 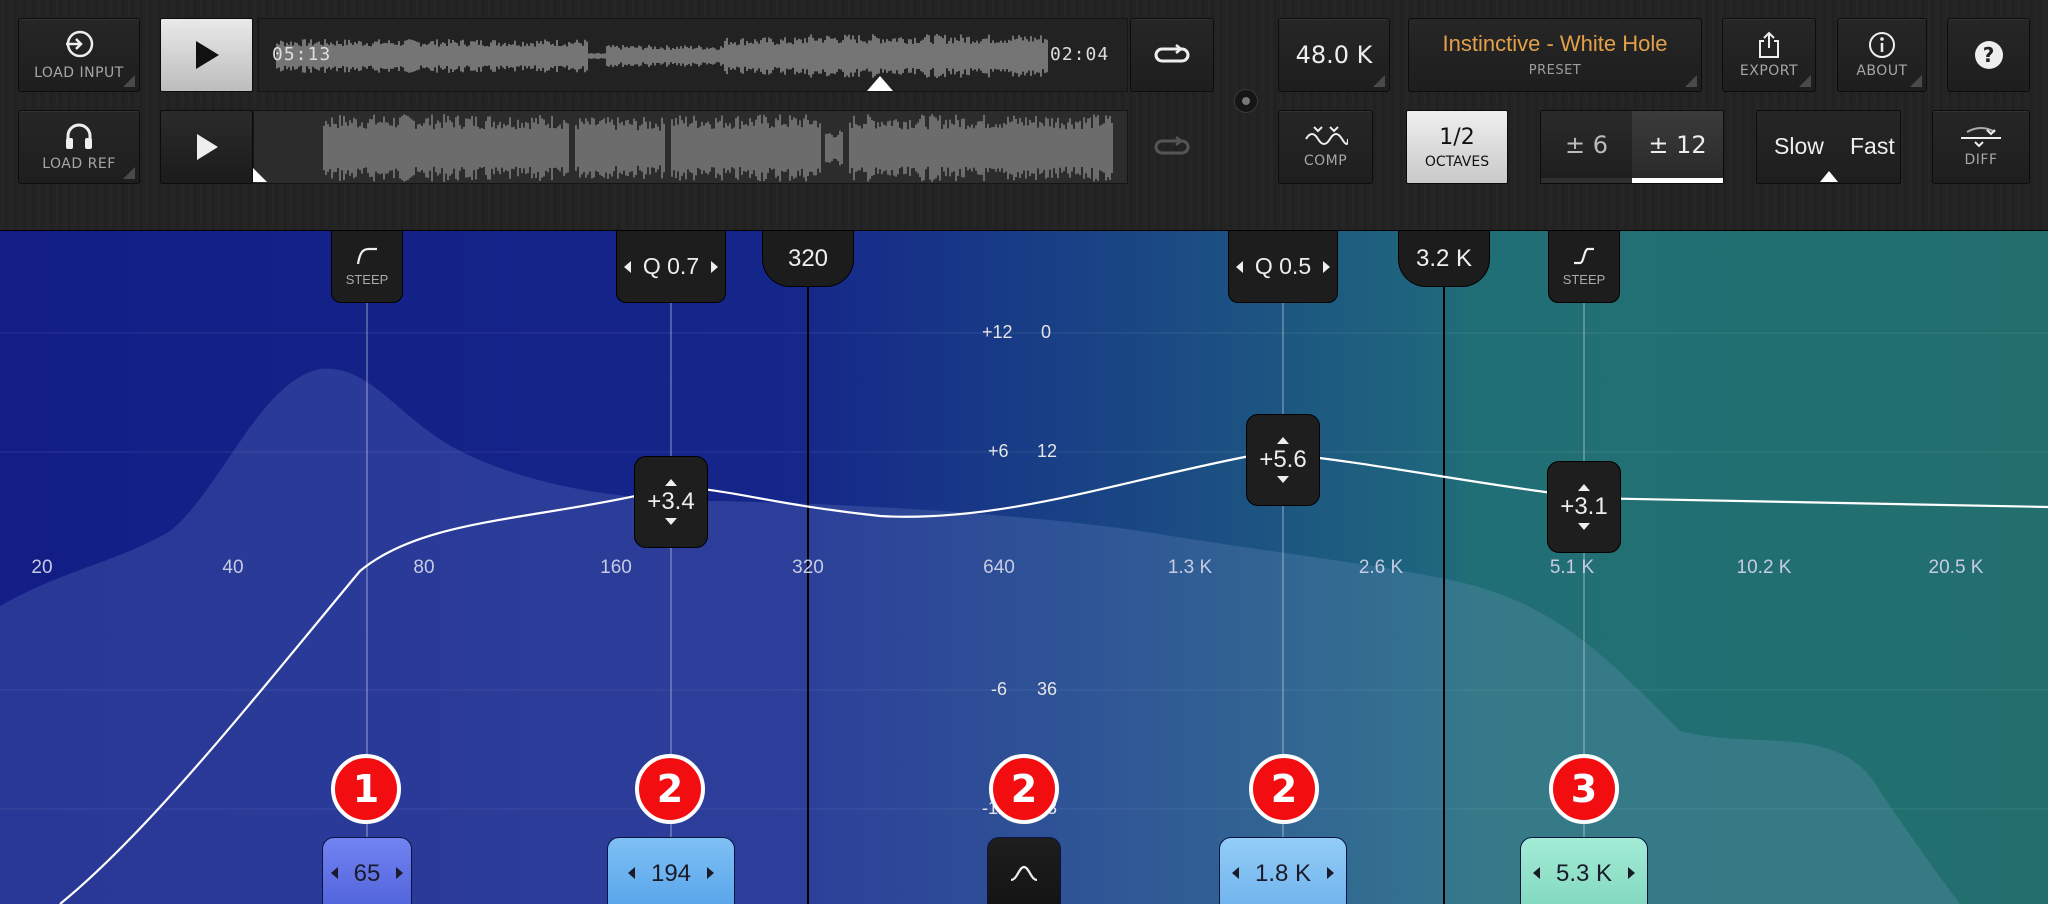 I want to click on input-waveform, so click(x=693, y=55).